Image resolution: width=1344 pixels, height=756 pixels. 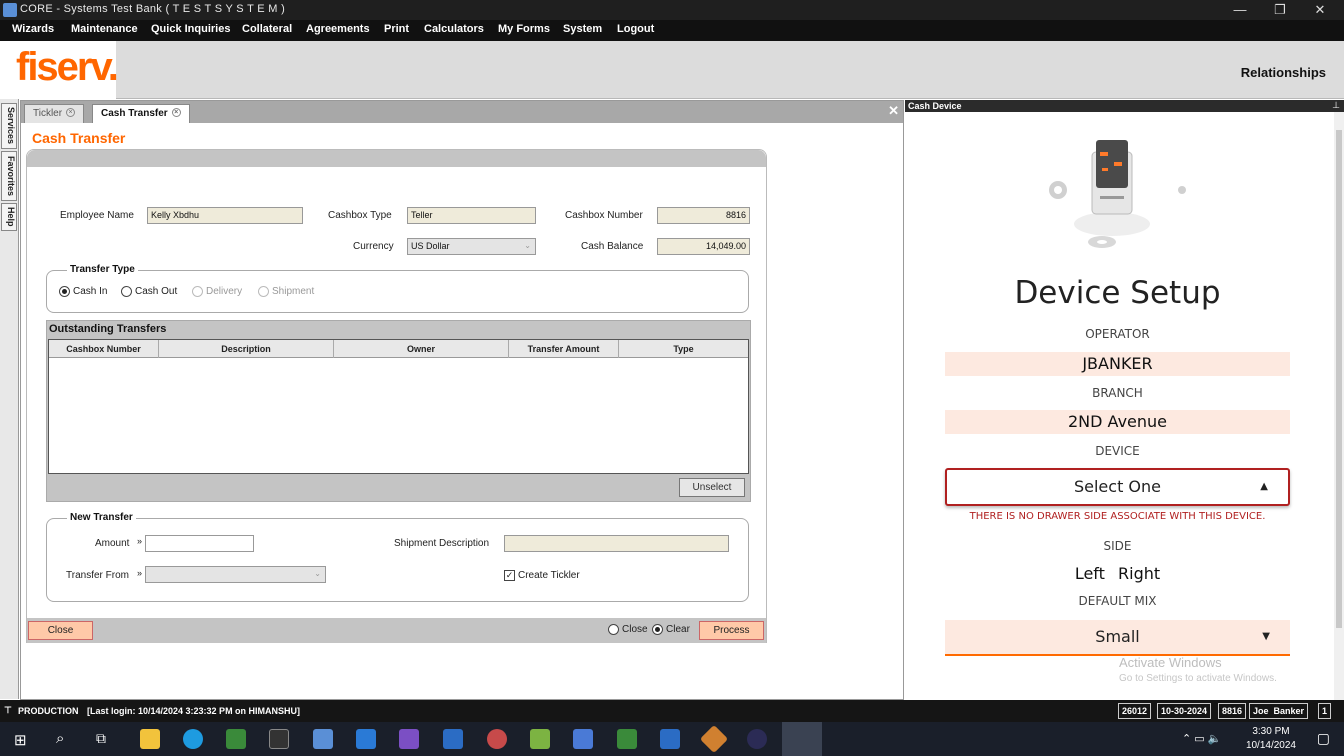 What do you see at coordinates (267, 29) in the screenshot?
I see `menu-collateral: Collateral` at bounding box center [267, 29].